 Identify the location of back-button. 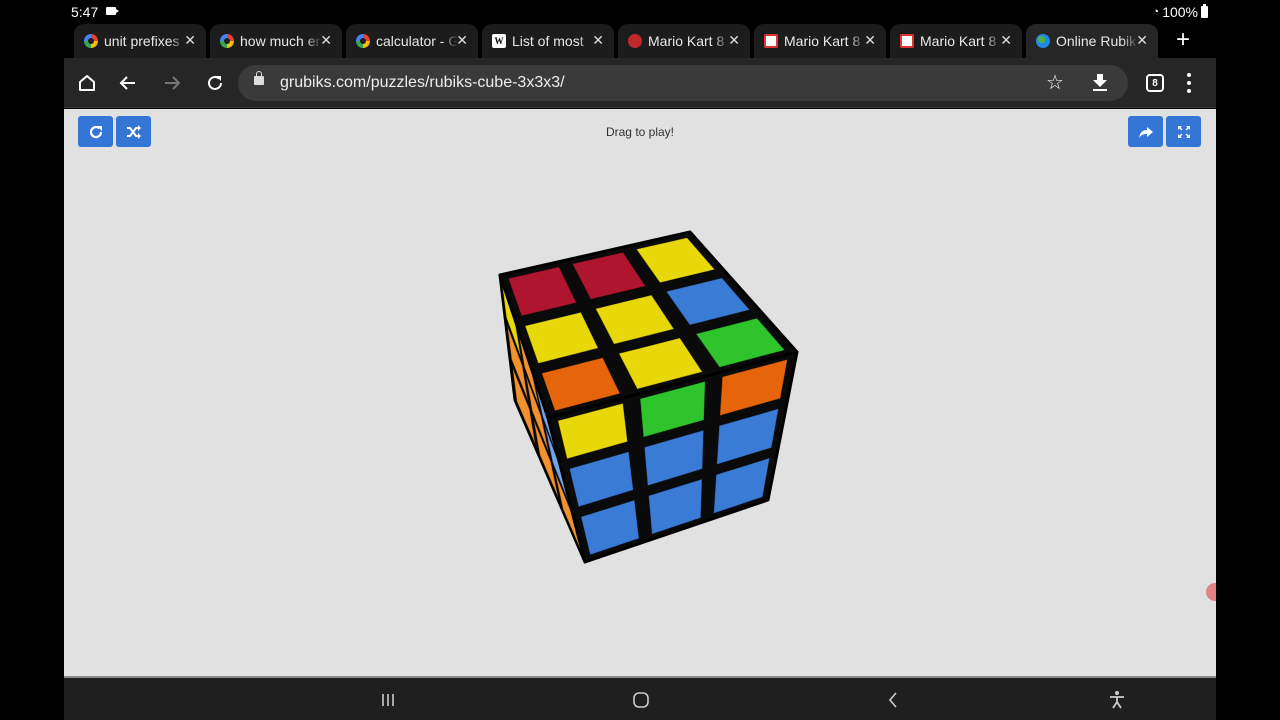
(128, 83).